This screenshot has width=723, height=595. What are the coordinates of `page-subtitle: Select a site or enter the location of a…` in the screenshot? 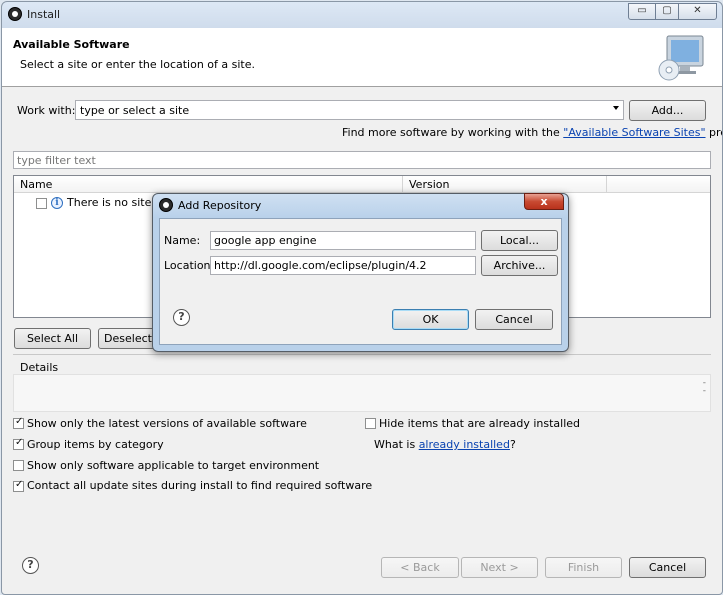 It's located at (138, 64).